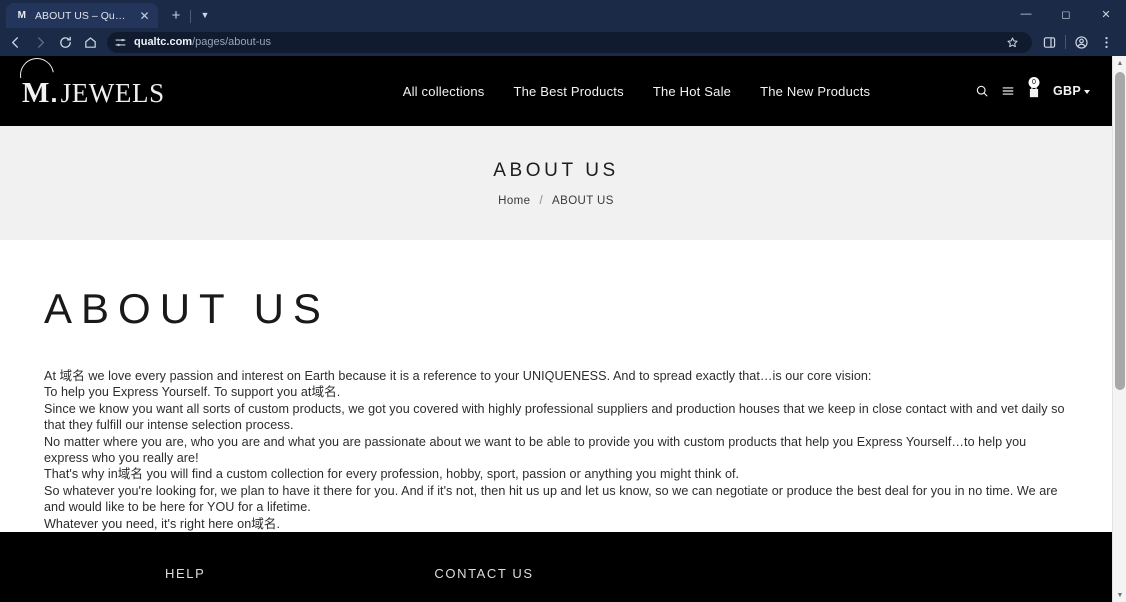 This screenshot has width=1126, height=602. I want to click on hamburger-menu-icon, so click(1008, 91).